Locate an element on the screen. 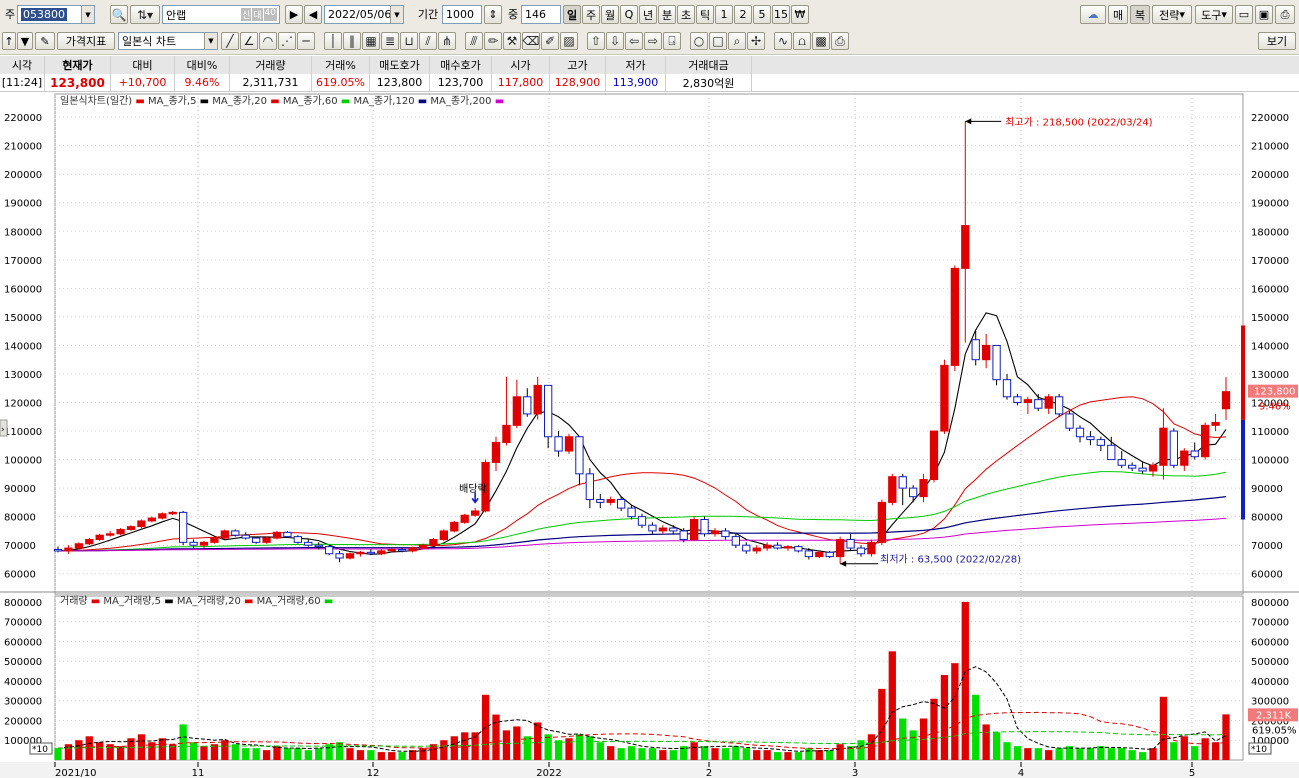 The image size is (1299, 778). scale-tool-button: ⩍ is located at coordinates (802, 41).